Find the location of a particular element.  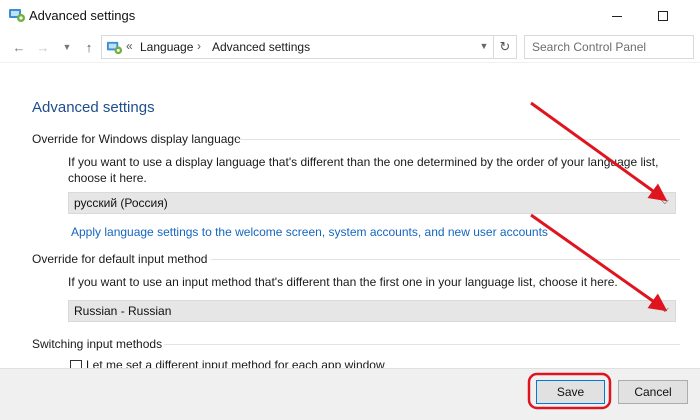

search-input is located at coordinates (609, 47).